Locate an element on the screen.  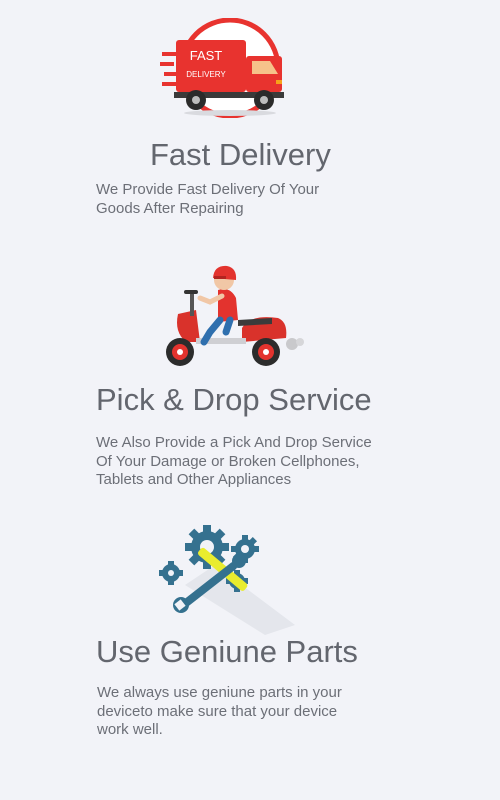
badge-line1: FAST is located at coordinates (206, 55).